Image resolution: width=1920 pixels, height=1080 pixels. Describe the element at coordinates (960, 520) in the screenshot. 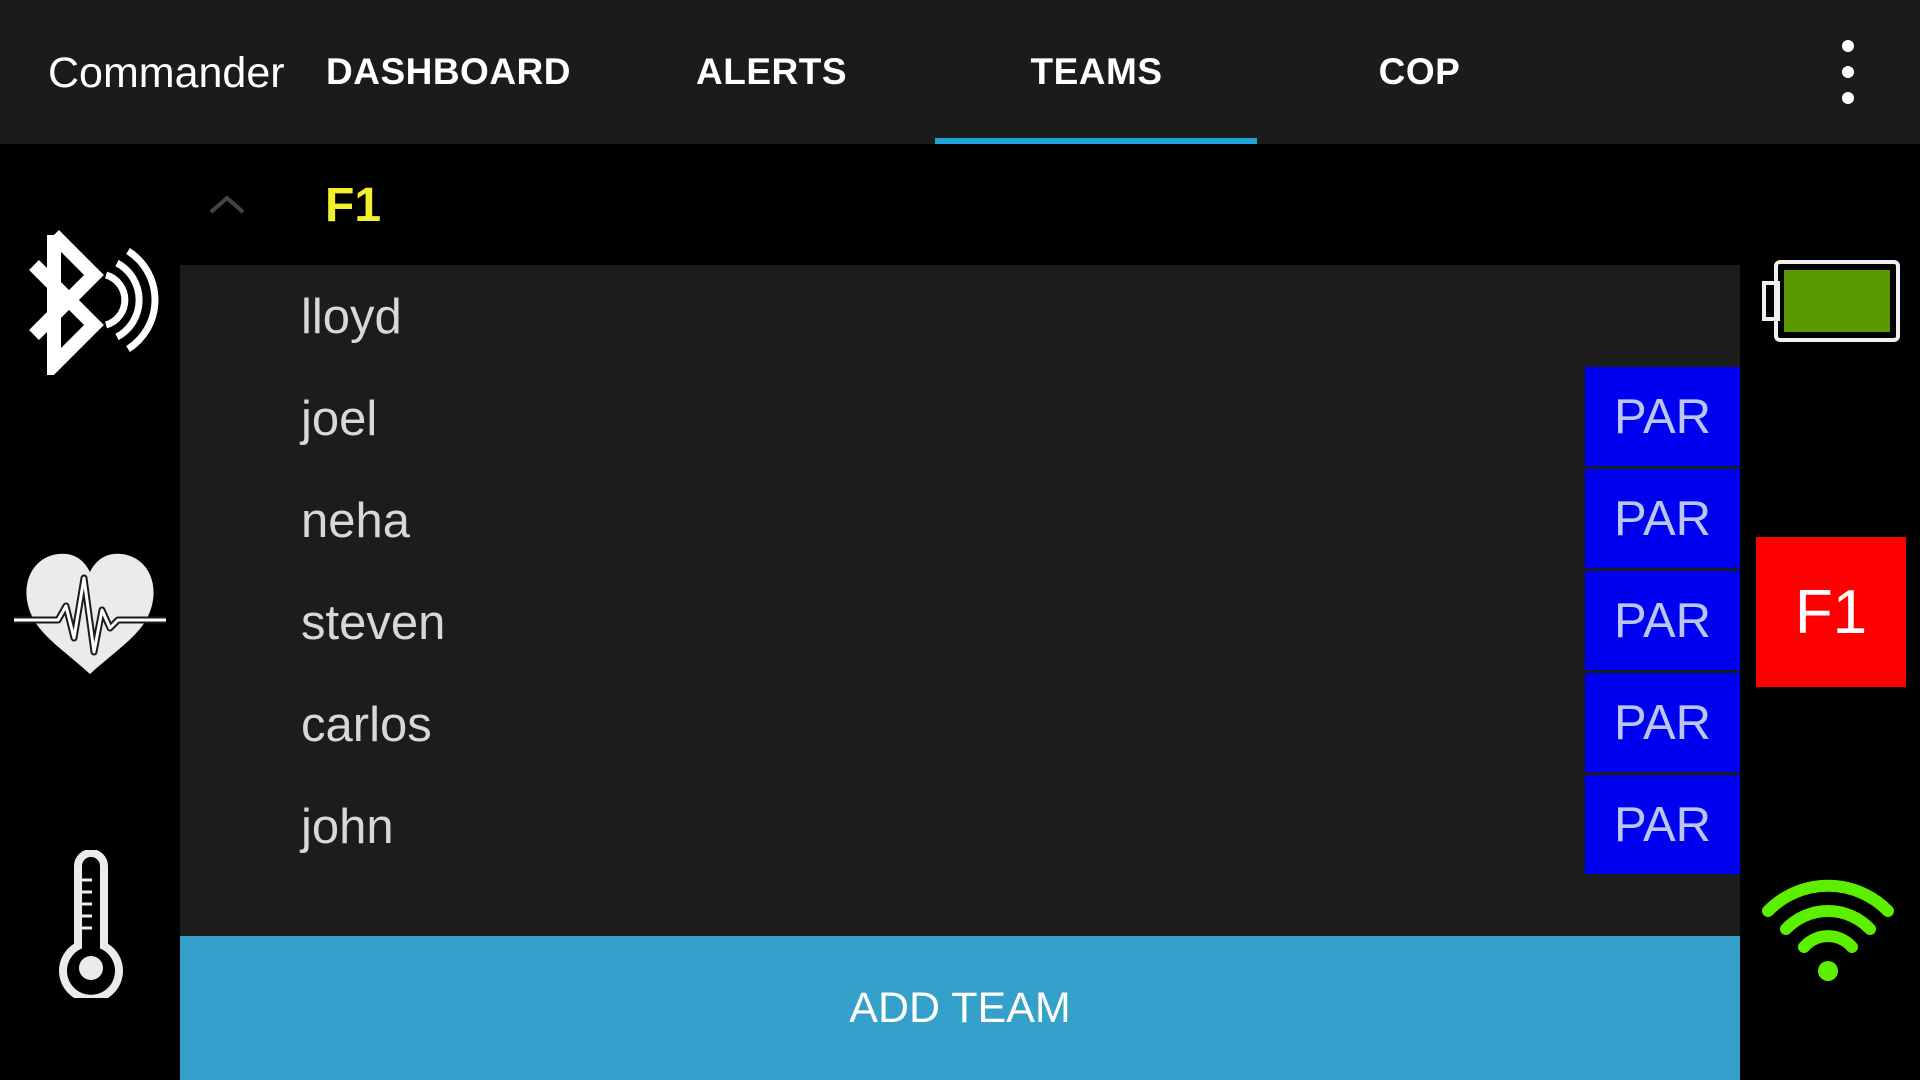

I see `list-item: neha PAR` at that location.